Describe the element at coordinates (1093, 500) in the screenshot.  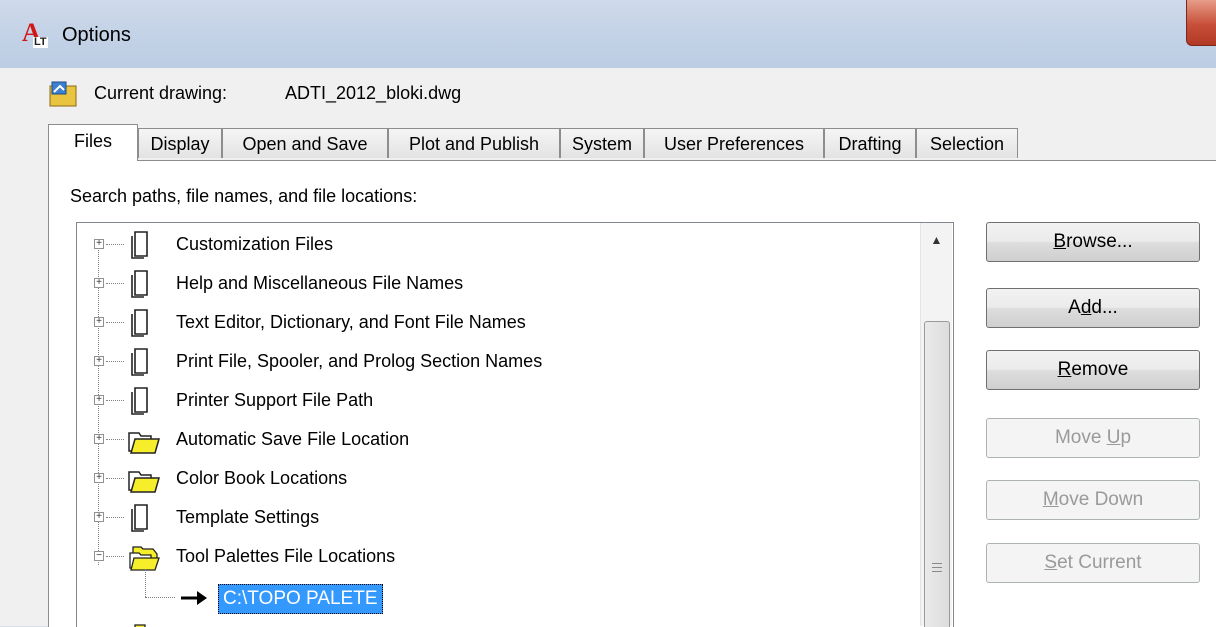
I see `move-down-button: Move Down` at that location.